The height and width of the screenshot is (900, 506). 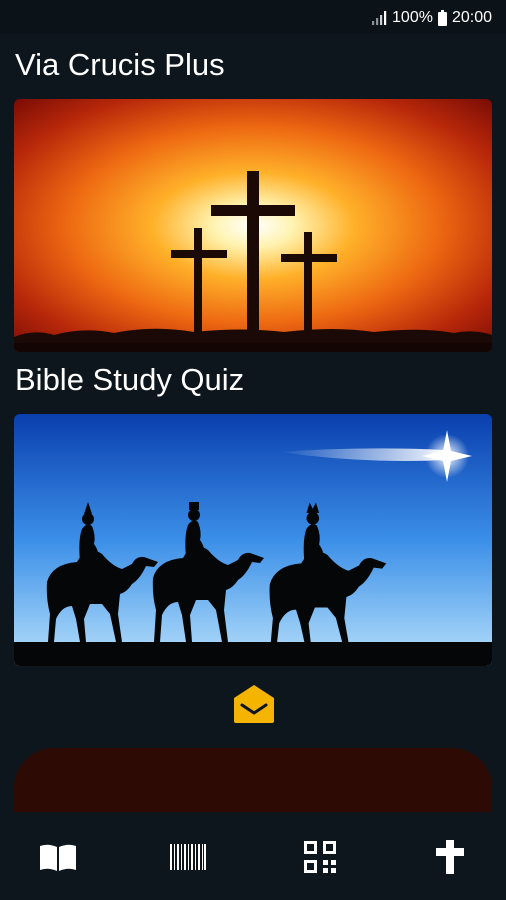 I want to click on nav-bible-button, so click(x=58, y=857).